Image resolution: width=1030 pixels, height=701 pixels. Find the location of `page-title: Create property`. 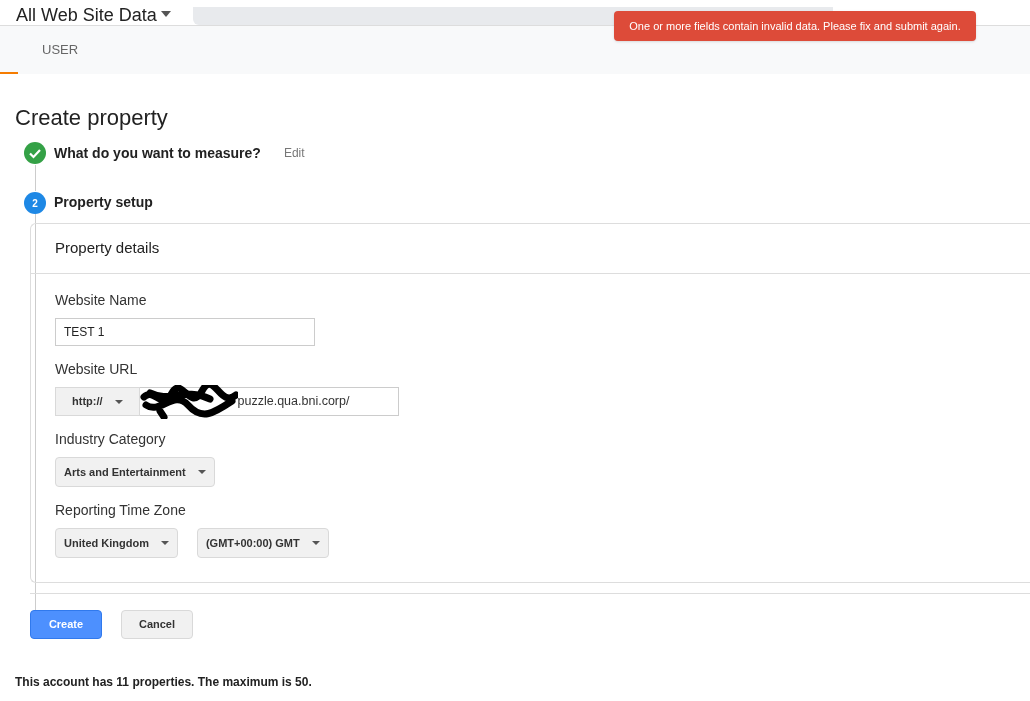

page-title: Create property is located at coordinates (92, 118).